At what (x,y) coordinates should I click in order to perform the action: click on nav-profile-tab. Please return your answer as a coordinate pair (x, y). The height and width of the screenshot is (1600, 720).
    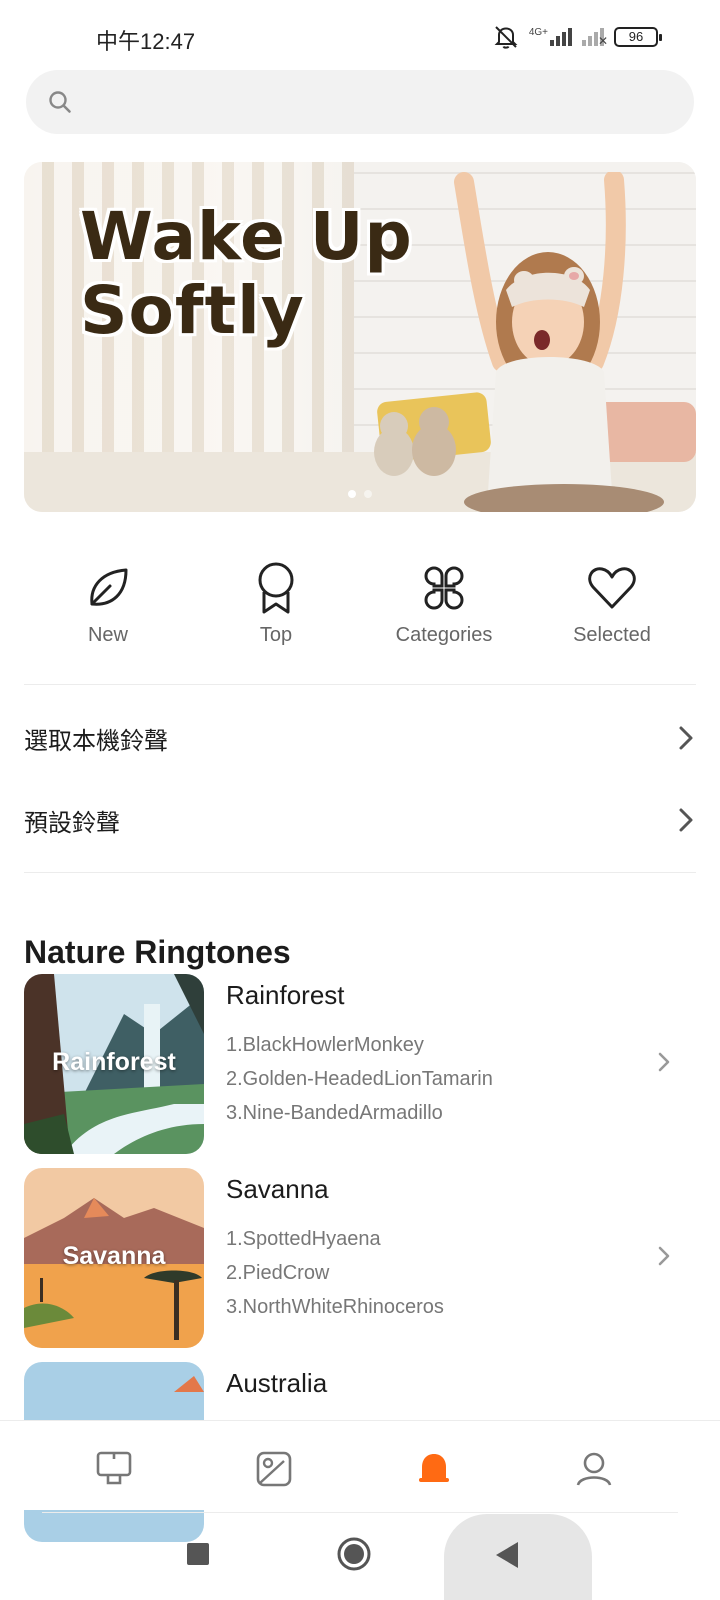
    Looking at the image, I should click on (594, 1469).